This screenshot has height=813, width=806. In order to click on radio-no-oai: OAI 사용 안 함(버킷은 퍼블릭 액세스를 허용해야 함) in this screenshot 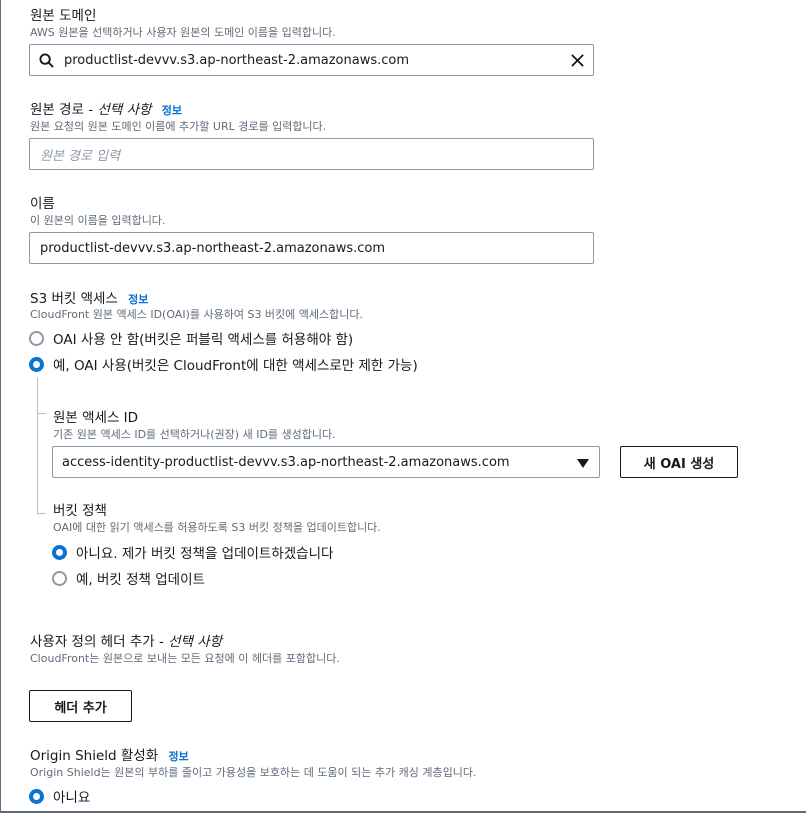, I will do `click(191, 338)`.